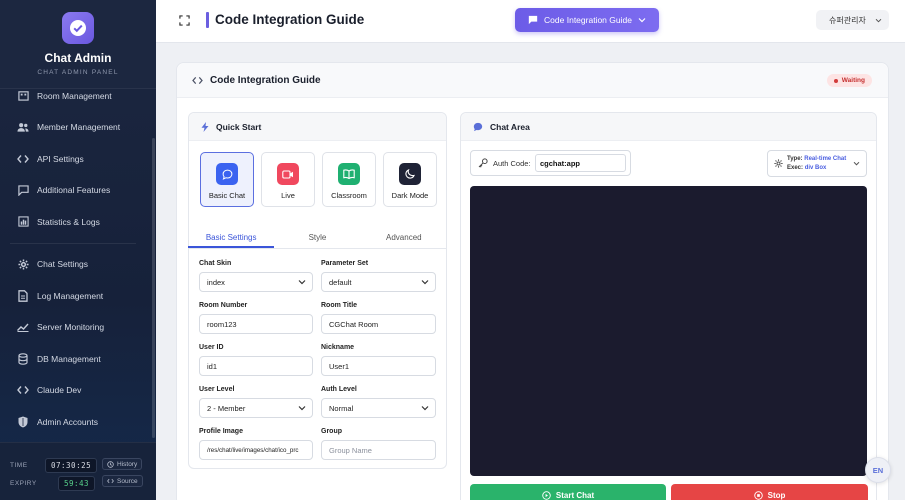  What do you see at coordinates (256, 324) in the screenshot?
I see `room-number-input: room123` at bounding box center [256, 324].